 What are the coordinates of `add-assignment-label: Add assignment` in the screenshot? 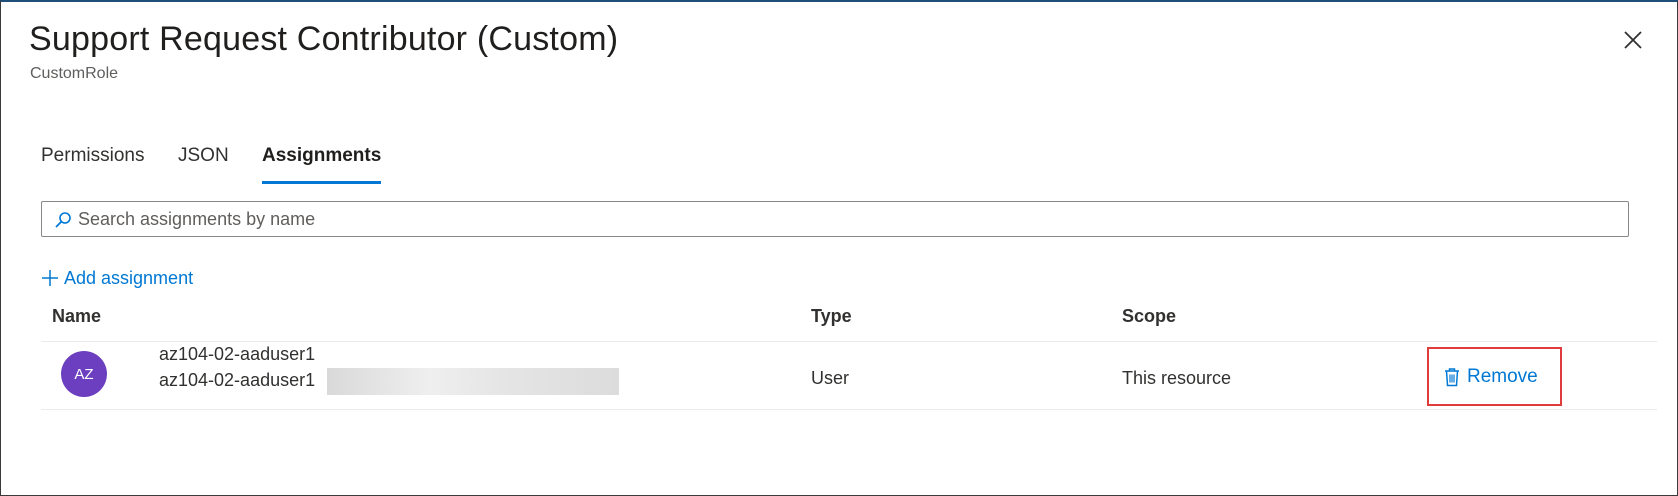 It's located at (129, 277).